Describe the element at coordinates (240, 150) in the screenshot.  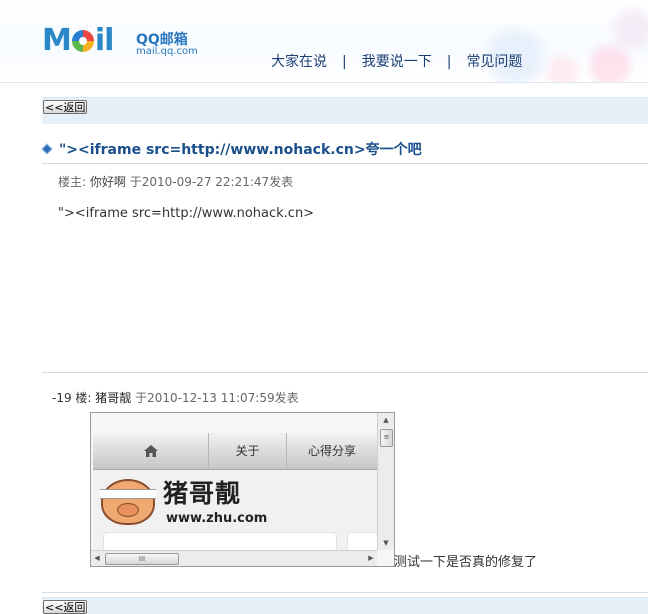
I see `post-title-text: "><iframe src=http://www.nohack.cn>夸一个吧` at that location.